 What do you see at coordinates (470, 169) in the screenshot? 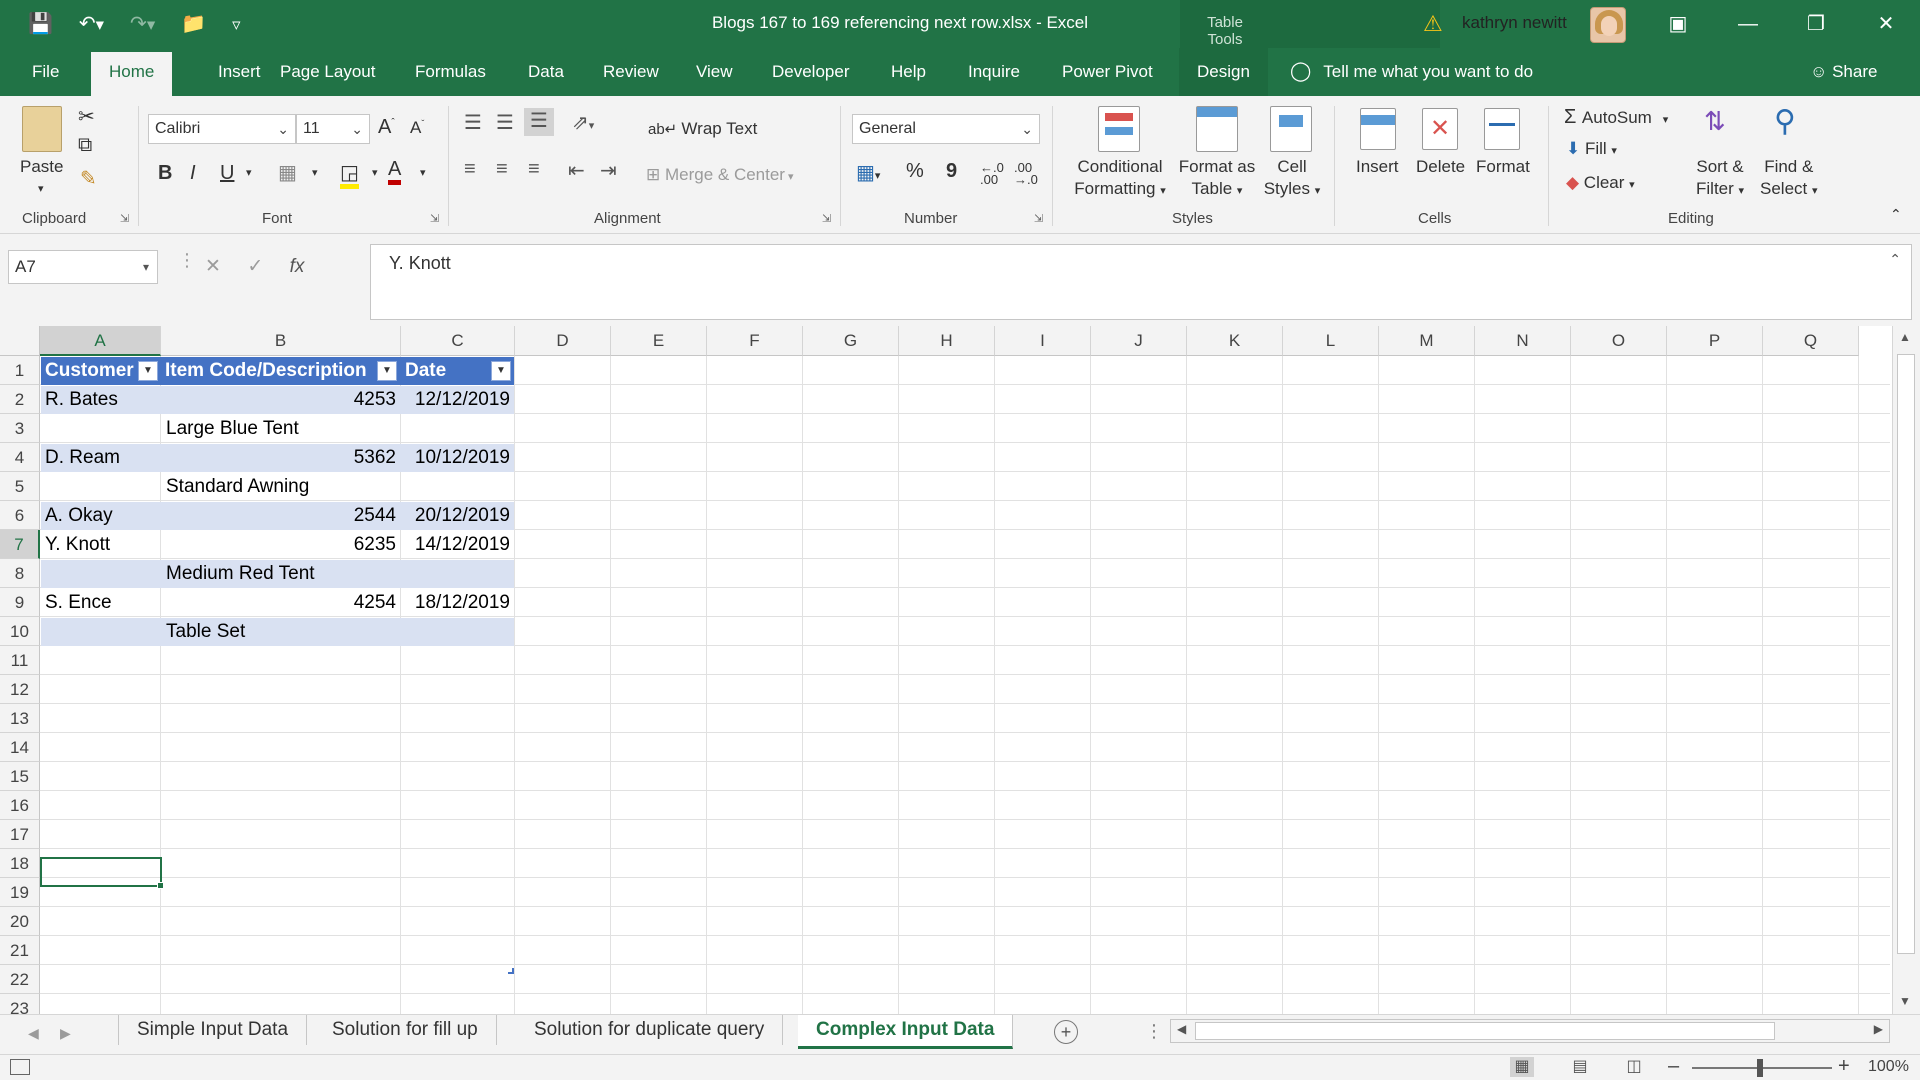
I see `align-left-icon: ≡` at bounding box center [470, 169].